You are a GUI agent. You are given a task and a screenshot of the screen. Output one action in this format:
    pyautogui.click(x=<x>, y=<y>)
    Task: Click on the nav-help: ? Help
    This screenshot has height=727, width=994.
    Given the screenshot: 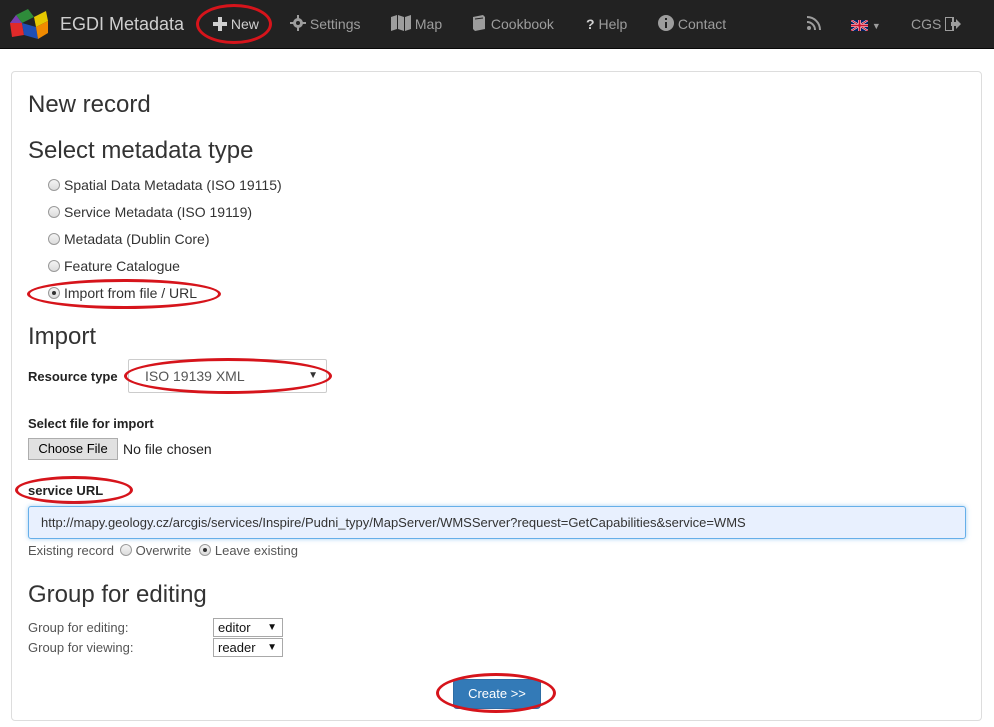 What is the action you would take?
    pyautogui.click(x=606, y=24)
    